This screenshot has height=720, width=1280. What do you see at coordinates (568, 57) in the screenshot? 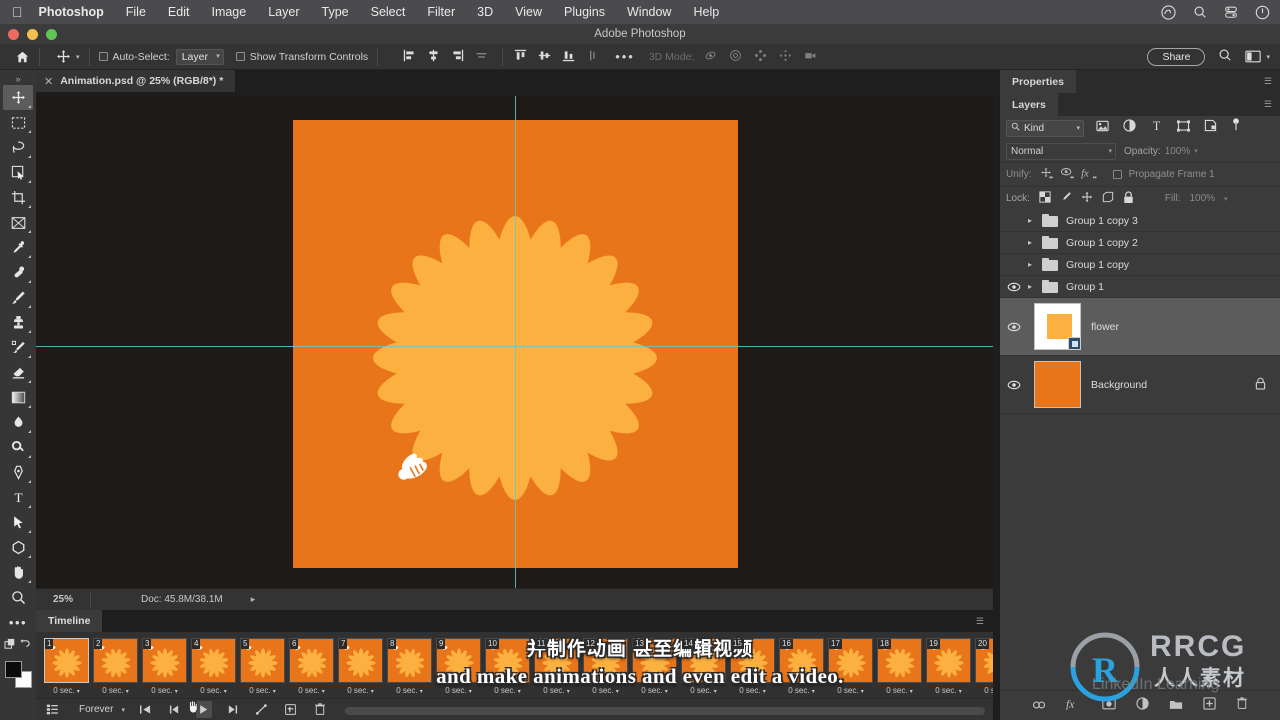
I see `align-bottom-edges-icon` at bounding box center [568, 57].